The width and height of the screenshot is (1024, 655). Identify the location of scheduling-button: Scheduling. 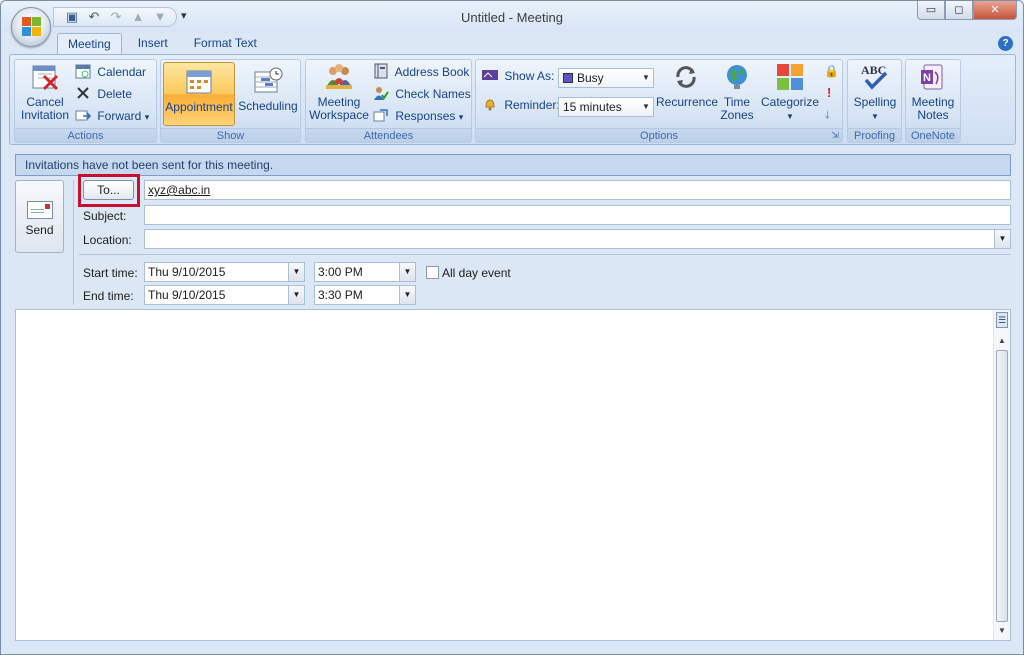
(268, 87).